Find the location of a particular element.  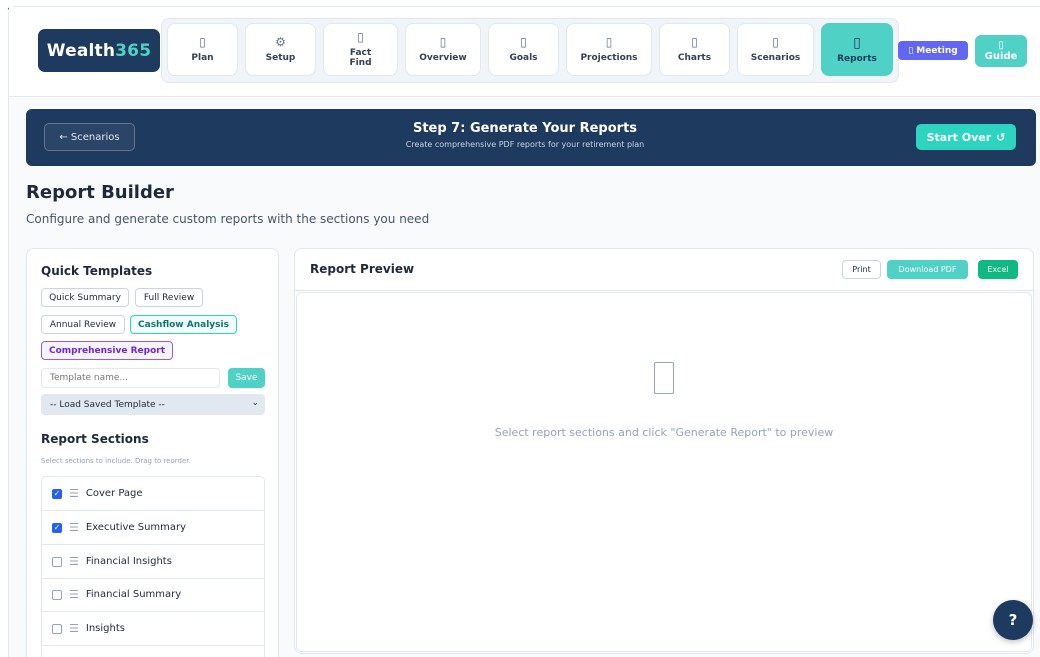

preview-title: Report Preview is located at coordinates (362, 269).